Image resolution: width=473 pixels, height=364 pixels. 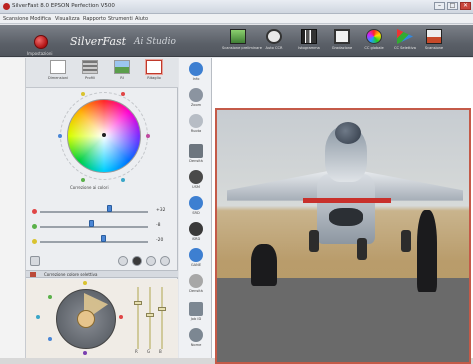 I want to click on vslider-blue: B, so click(x=162, y=320).